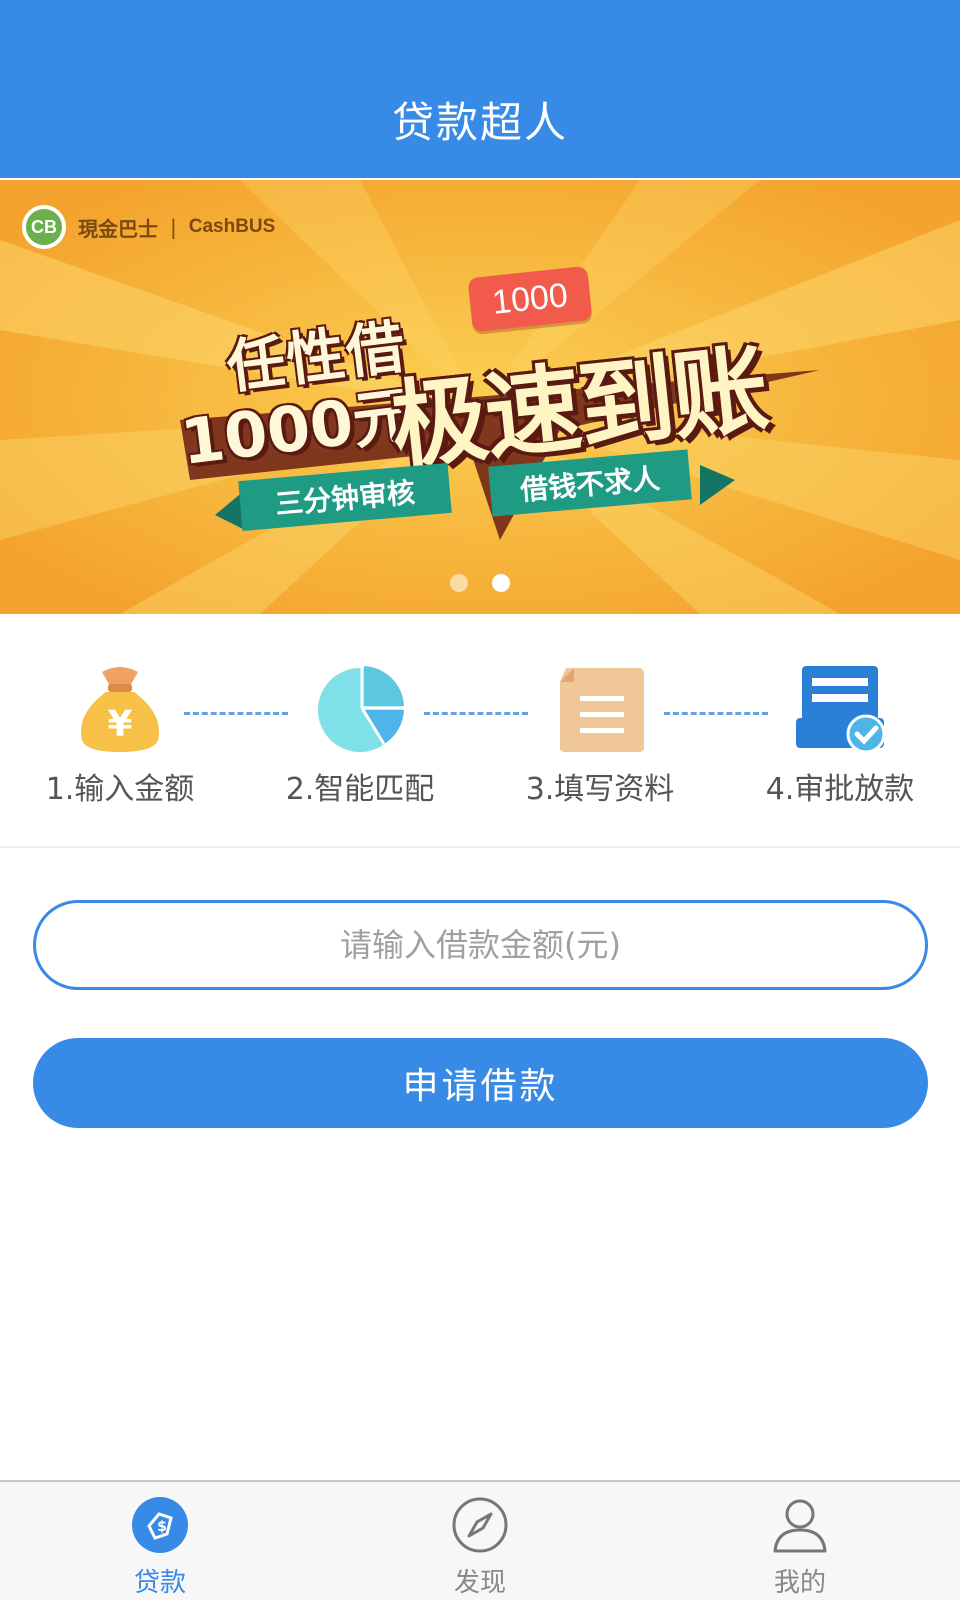 Image resolution: width=960 pixels, height=1600 pixels. I want to click on step-enter-amount: ¥ 1.输入金额, so click(120, 736).